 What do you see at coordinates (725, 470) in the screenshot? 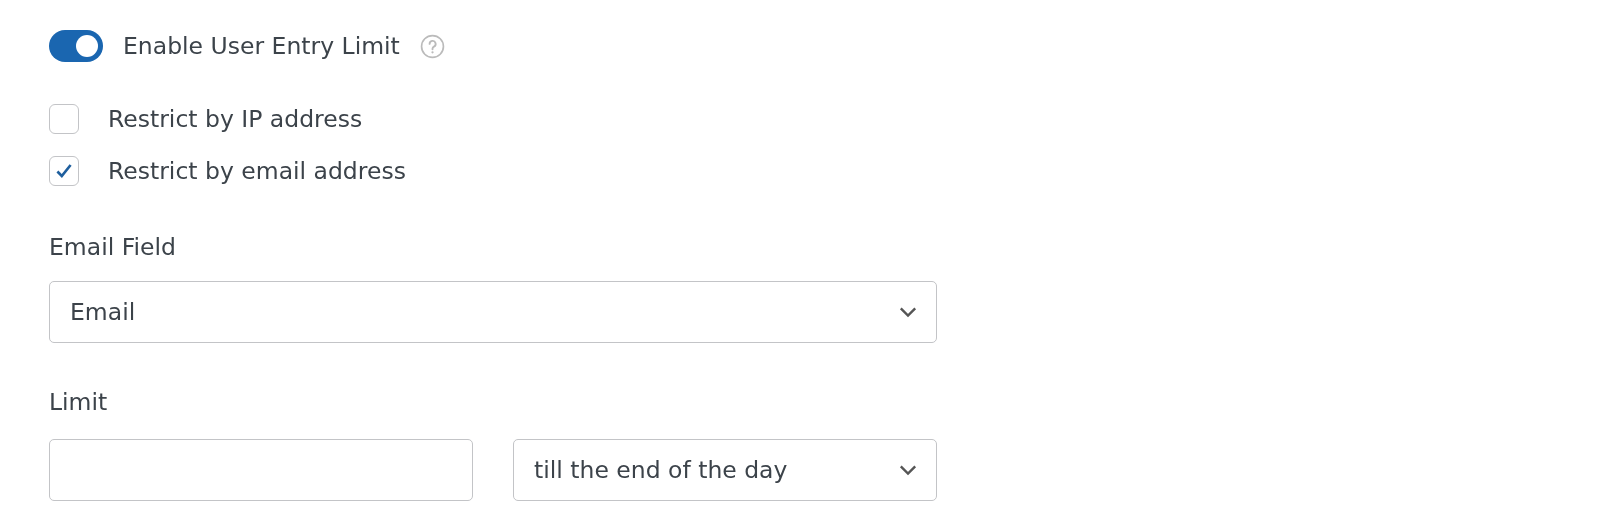
I see `period-select: till the end of the day` at bounding box center [725, 470].